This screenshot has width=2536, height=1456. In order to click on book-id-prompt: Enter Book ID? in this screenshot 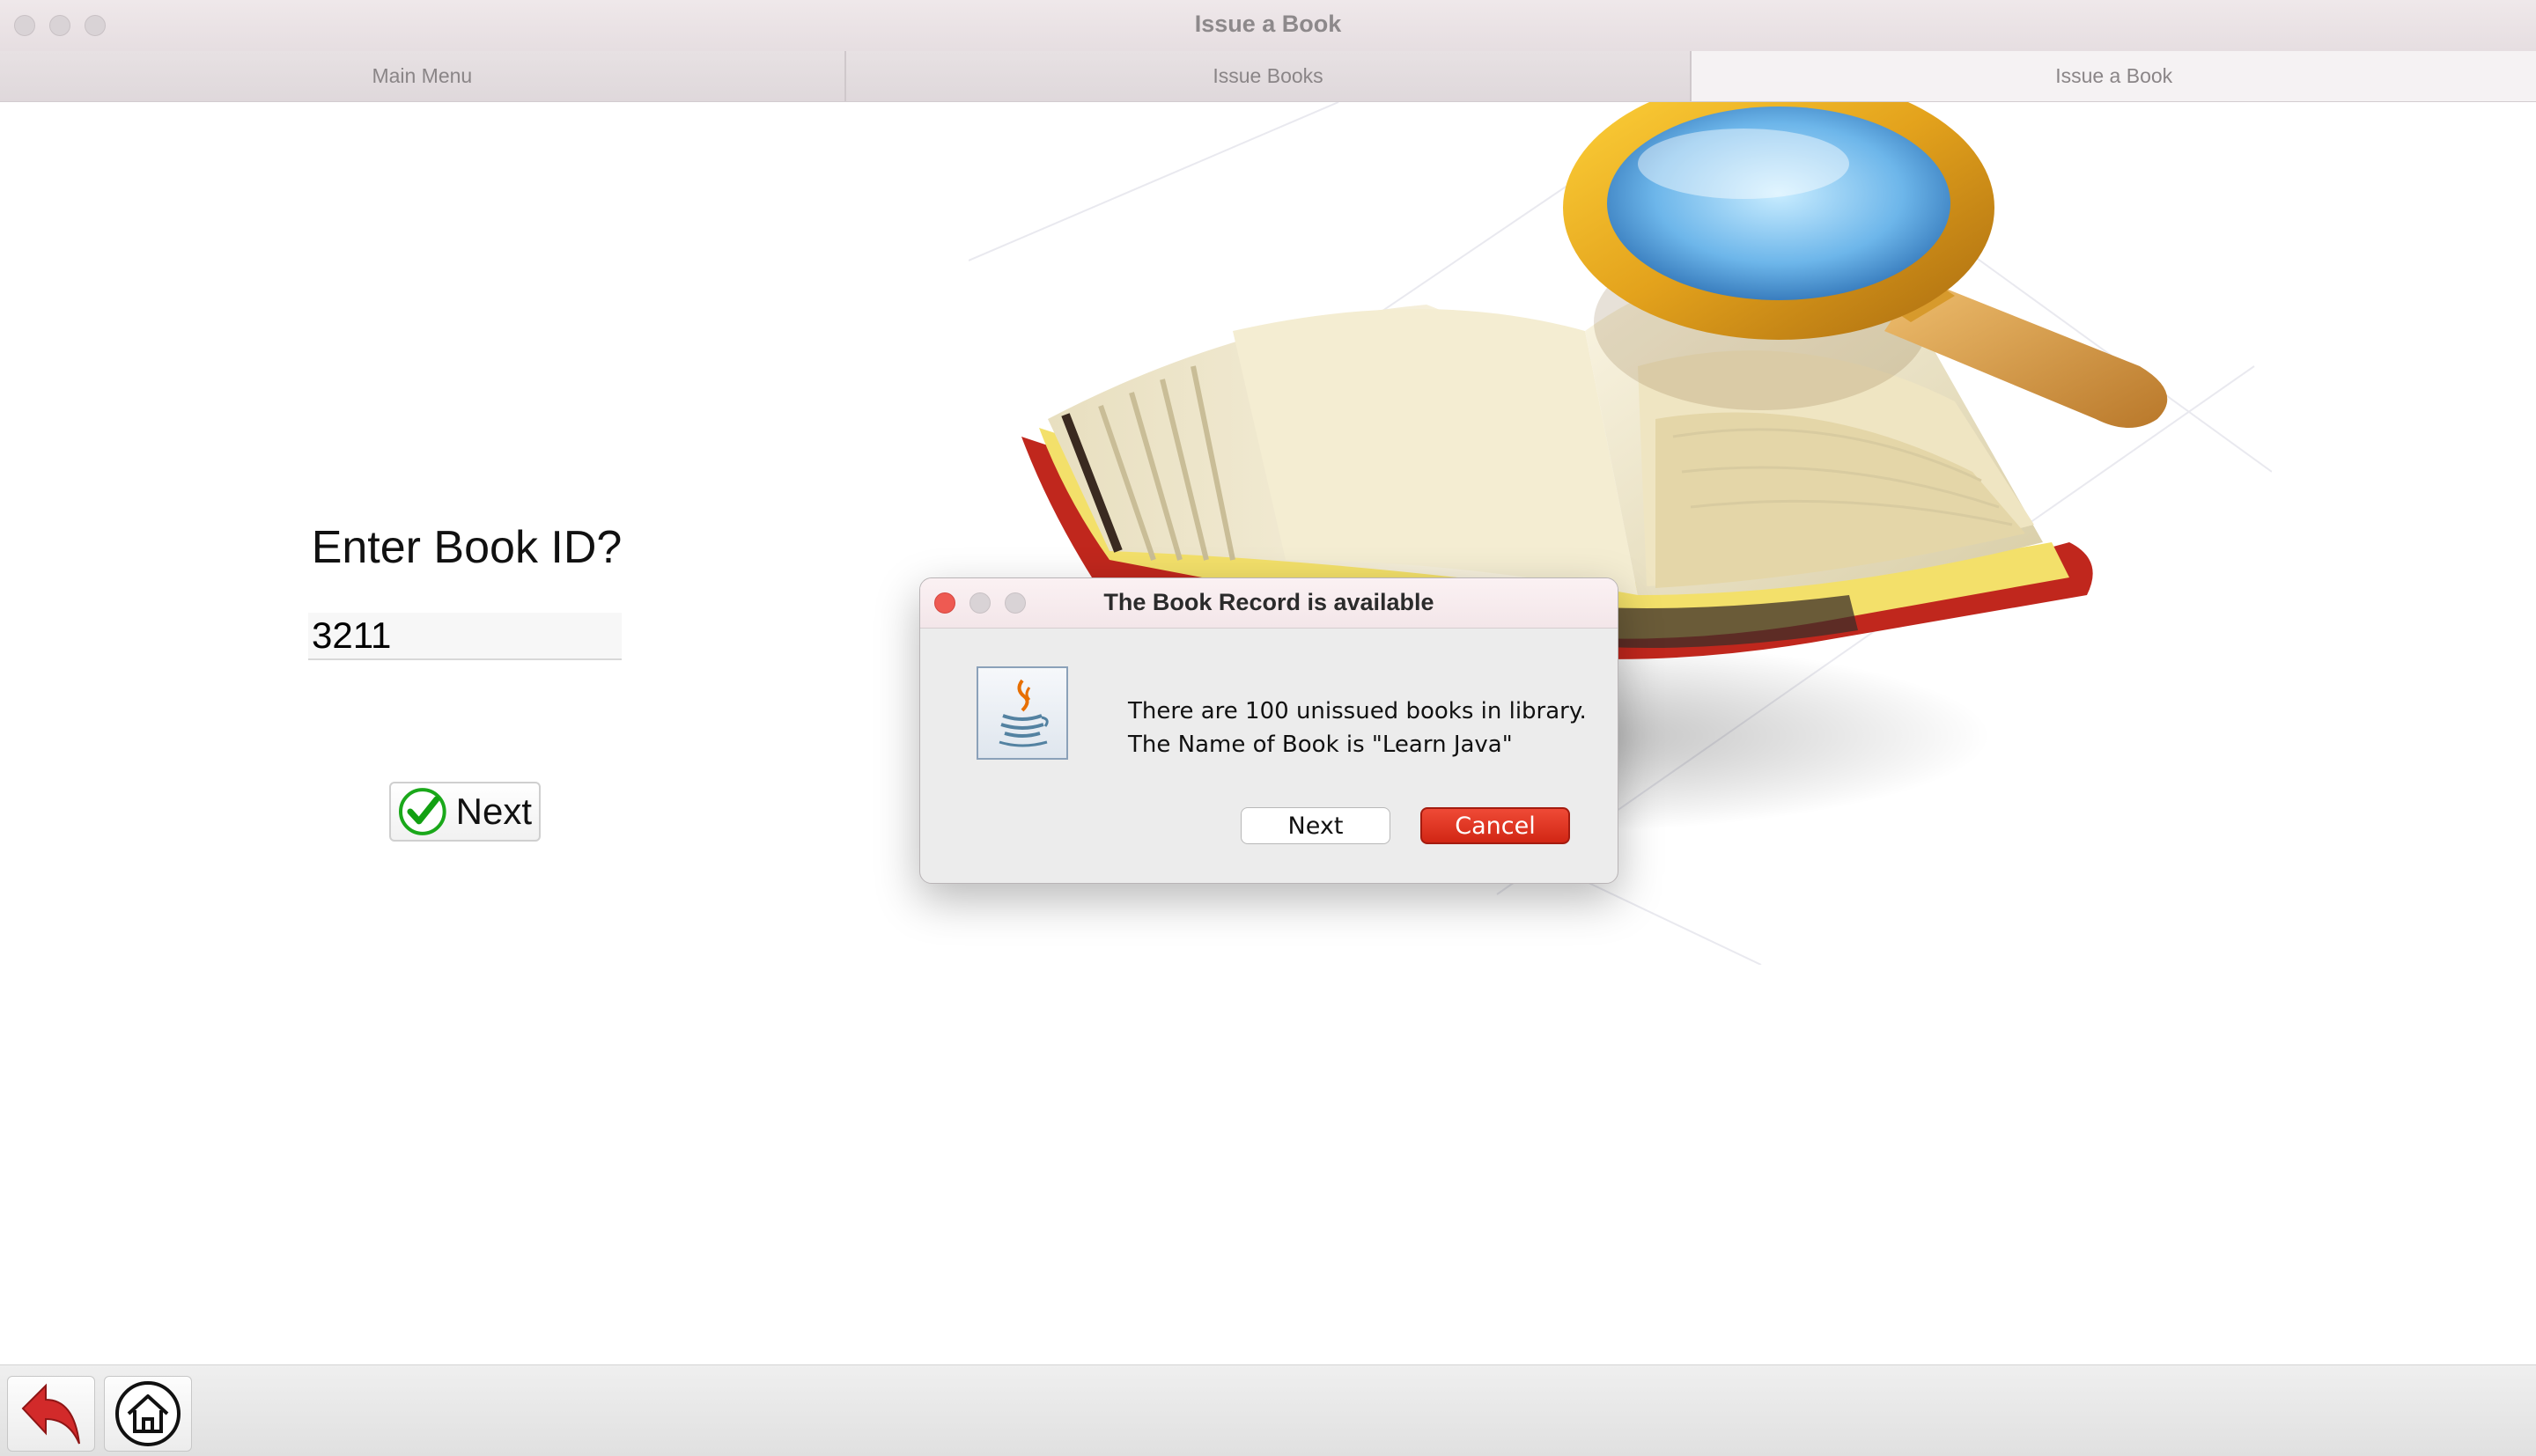, I will do `click(467, 547)`.